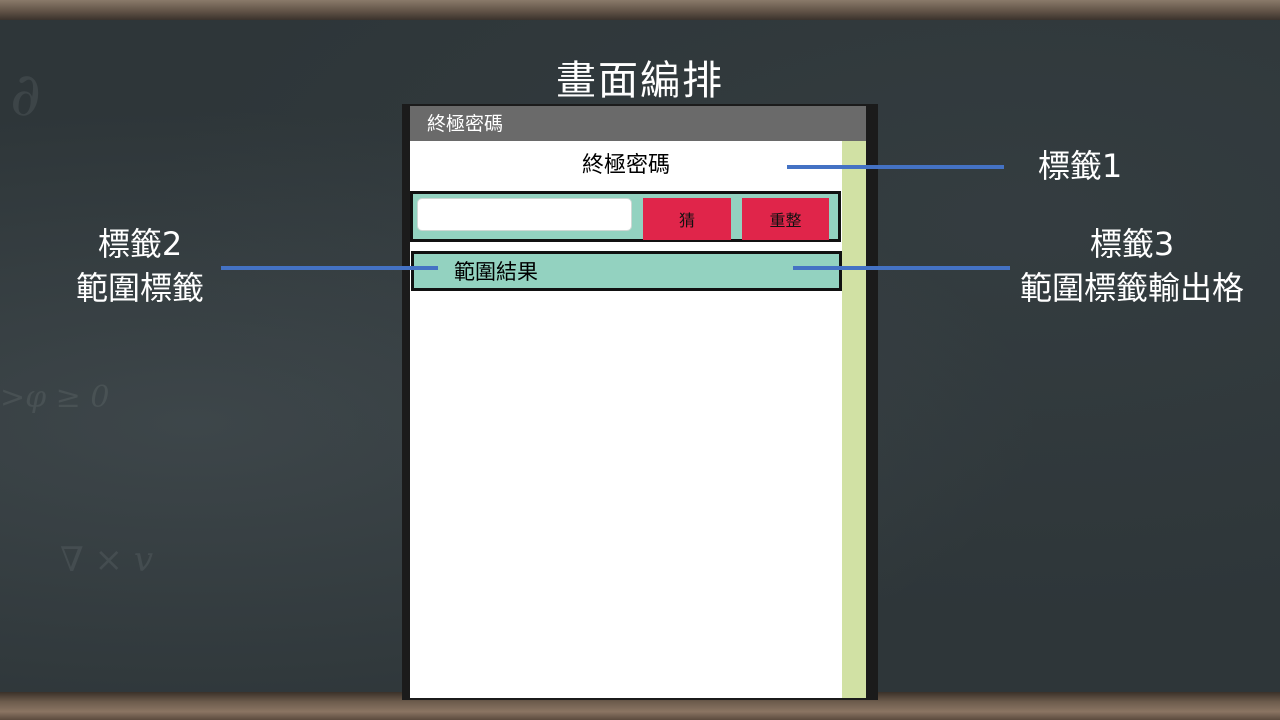 This screenshot has width=1280, height=720. What do you see at coordinates (55, 397) in the screenshot?
I see `chalk-scribble: >φ ≥ 0` at bounding box center [55, 397].